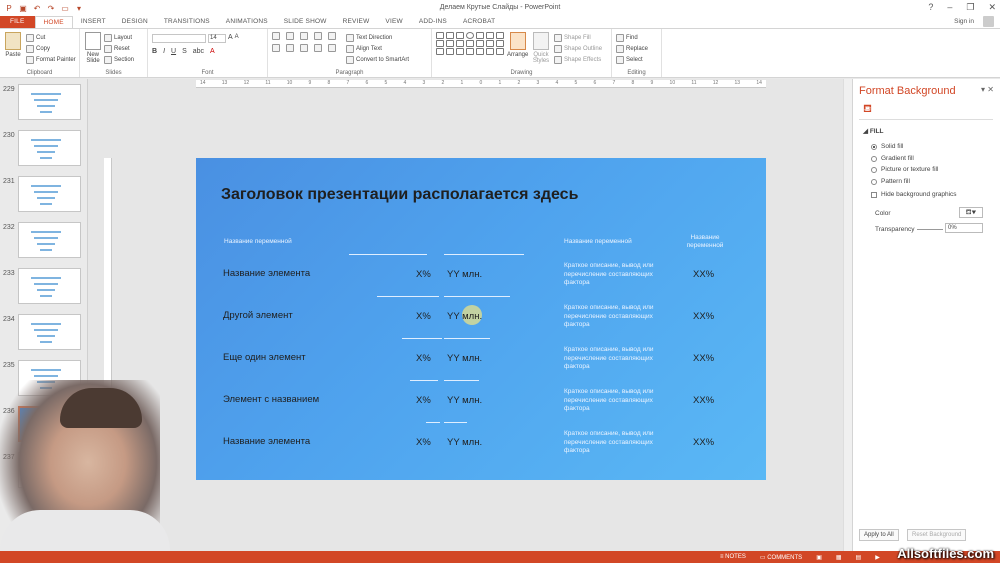  What do you see at coordinates (93, 48) in the screenshot?
I see `new-slide-button: New Slide` at bounding box center [93, 48].